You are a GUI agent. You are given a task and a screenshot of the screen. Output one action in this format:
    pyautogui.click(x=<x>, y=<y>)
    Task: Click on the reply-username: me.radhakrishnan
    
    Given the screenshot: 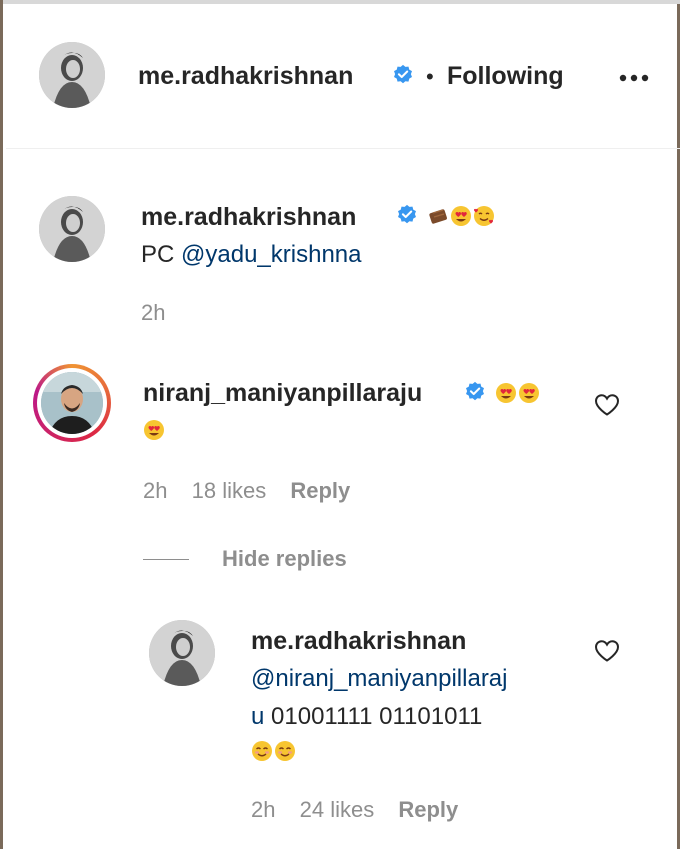 What is the action you would take?
    pyautogui.click(x=358, y=641)
    